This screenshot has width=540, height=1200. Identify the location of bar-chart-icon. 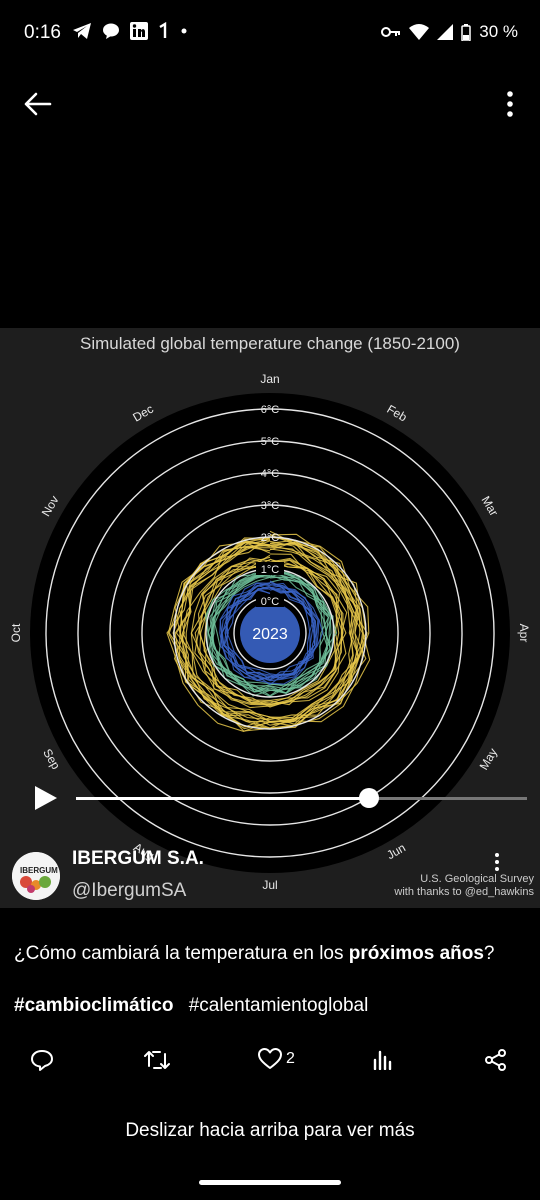
(382, 1060).